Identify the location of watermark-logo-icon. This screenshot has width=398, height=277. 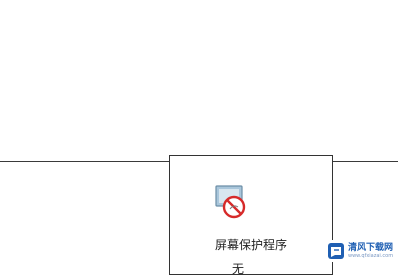
(336, 251).